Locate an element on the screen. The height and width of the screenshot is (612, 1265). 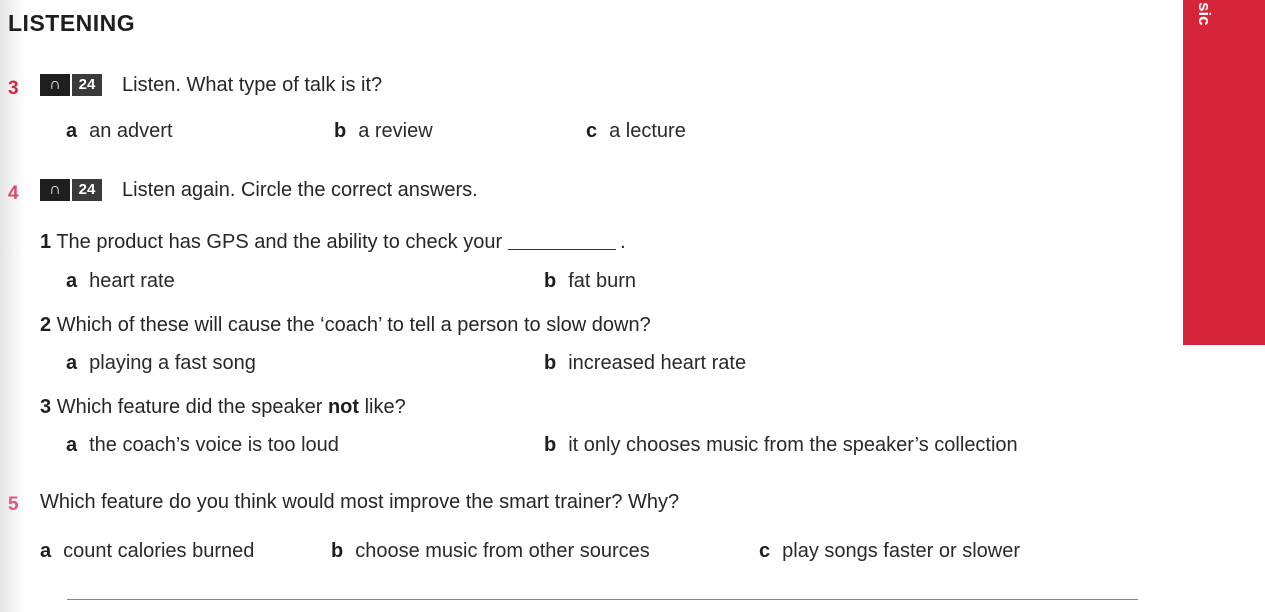
exercise-5-number: 5 is located at coordinates (13, 504).